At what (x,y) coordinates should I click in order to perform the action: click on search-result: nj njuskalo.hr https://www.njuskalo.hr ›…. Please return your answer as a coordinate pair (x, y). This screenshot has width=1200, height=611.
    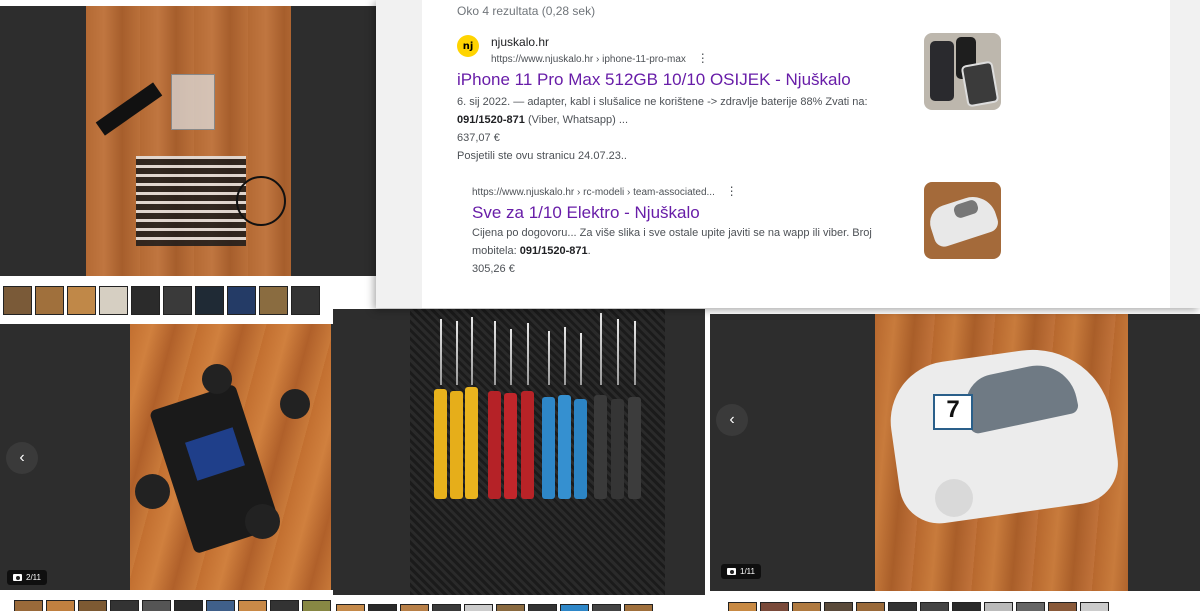
    Looking at the image, I should click on (817, 101).